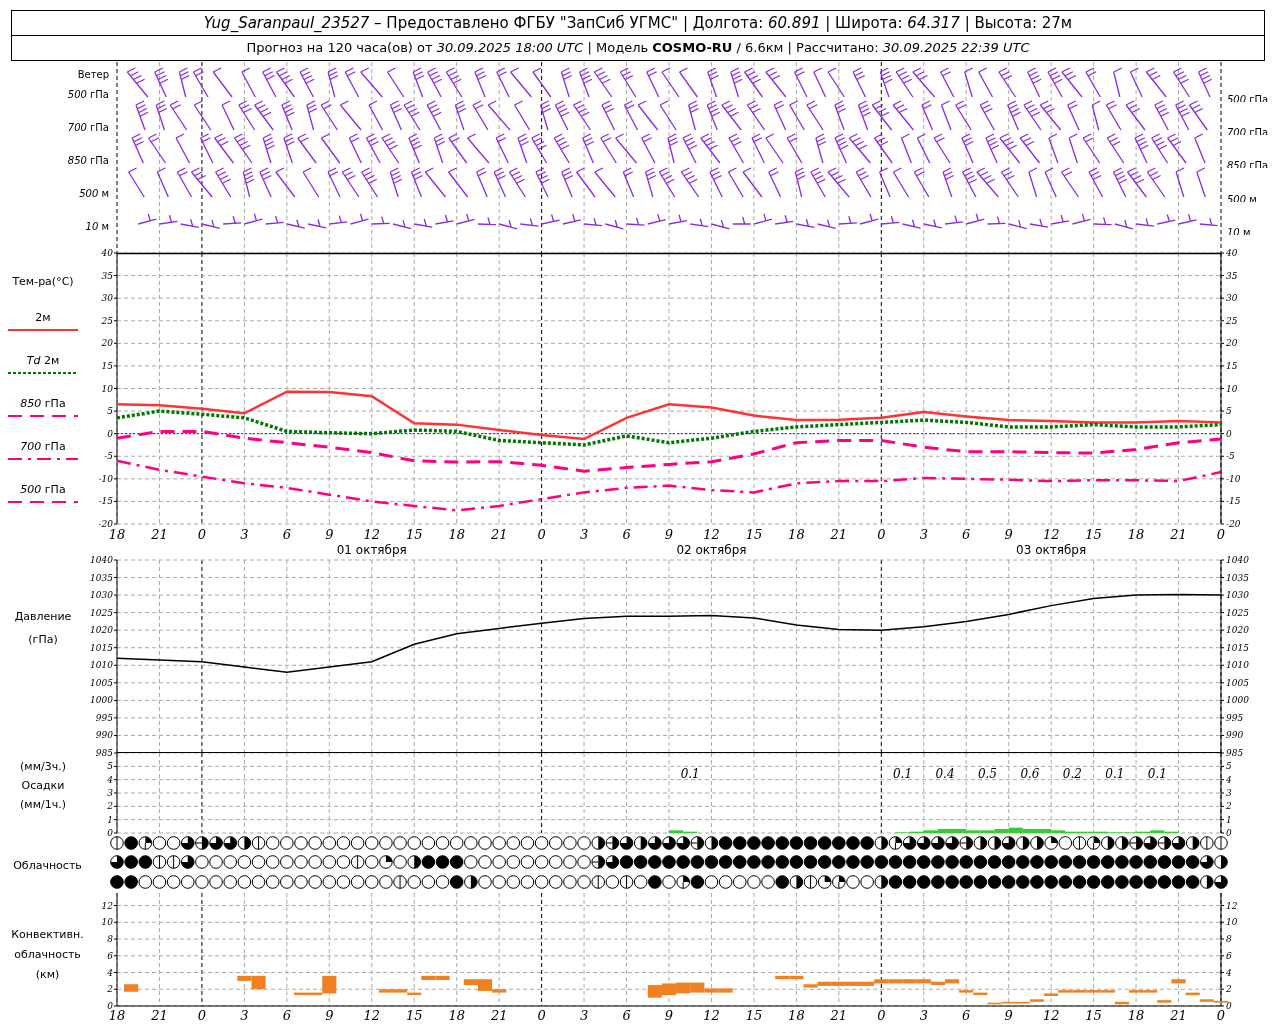 Image resolution: width=1280 pixels, height=1024 pixels. I want to click on header-line: Yug_Saranpaul_23527 – Предоставлено ФГБУ "ЗапСиб УГМС" | Долгота: 60.891 | Широта: 64.317 | Высота: 27м, so click(638, 23).